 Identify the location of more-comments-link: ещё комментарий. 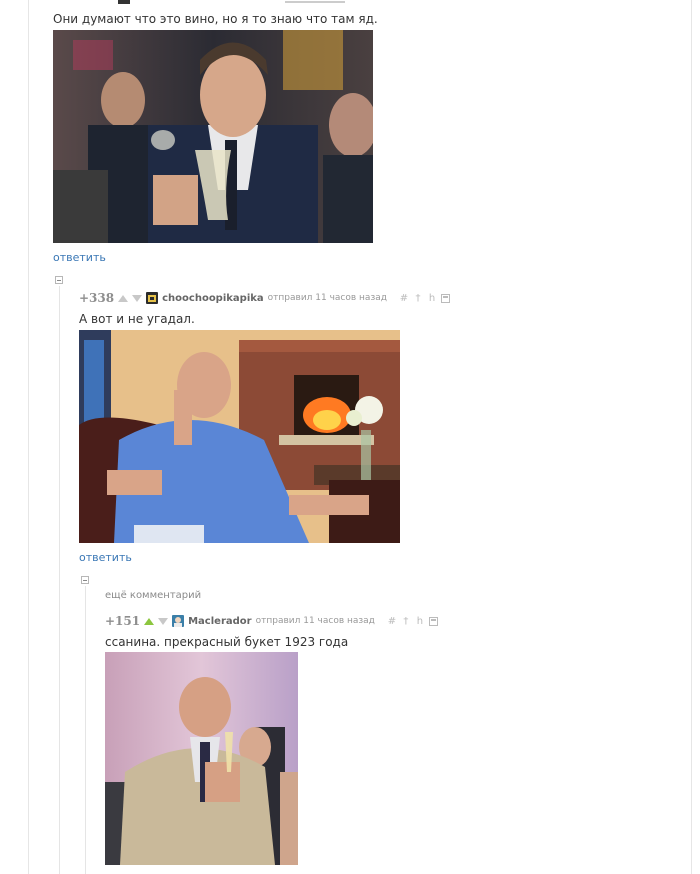
(153, 595).